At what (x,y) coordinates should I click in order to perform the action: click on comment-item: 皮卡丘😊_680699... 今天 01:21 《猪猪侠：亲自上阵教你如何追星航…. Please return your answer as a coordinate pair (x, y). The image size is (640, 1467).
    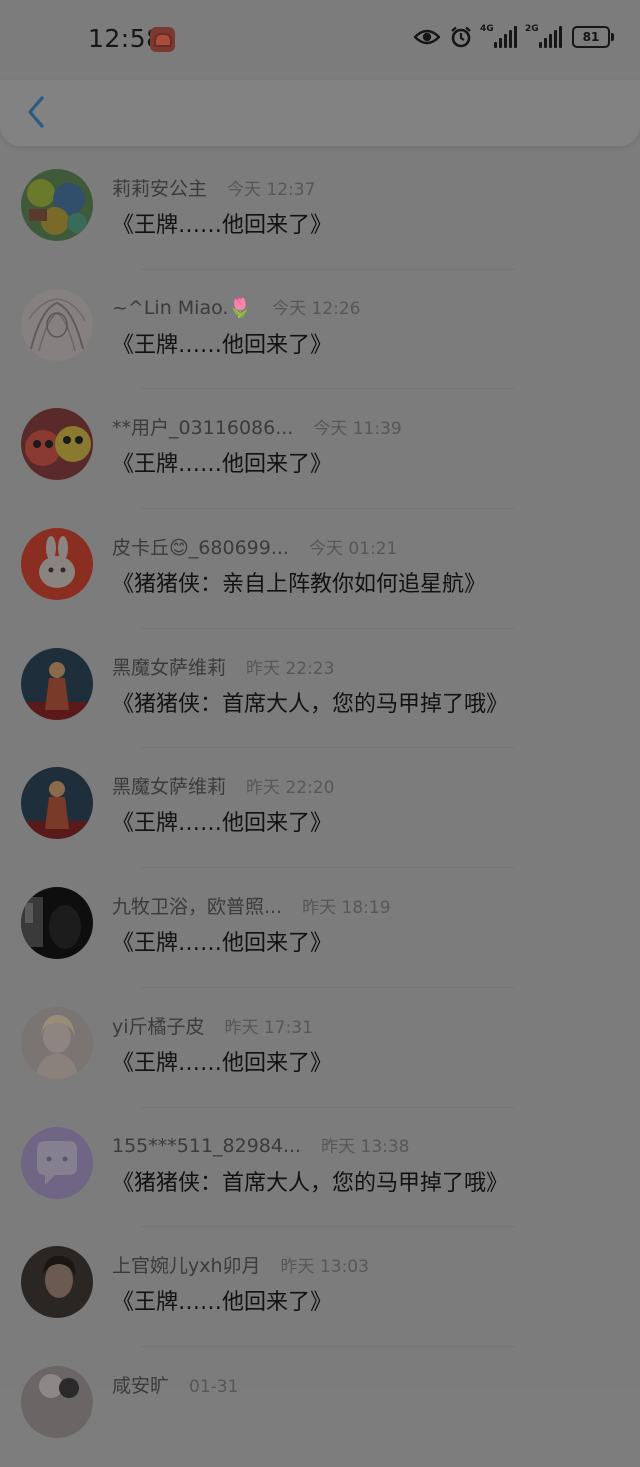
    Looking at the image, I should click on (320, 569).